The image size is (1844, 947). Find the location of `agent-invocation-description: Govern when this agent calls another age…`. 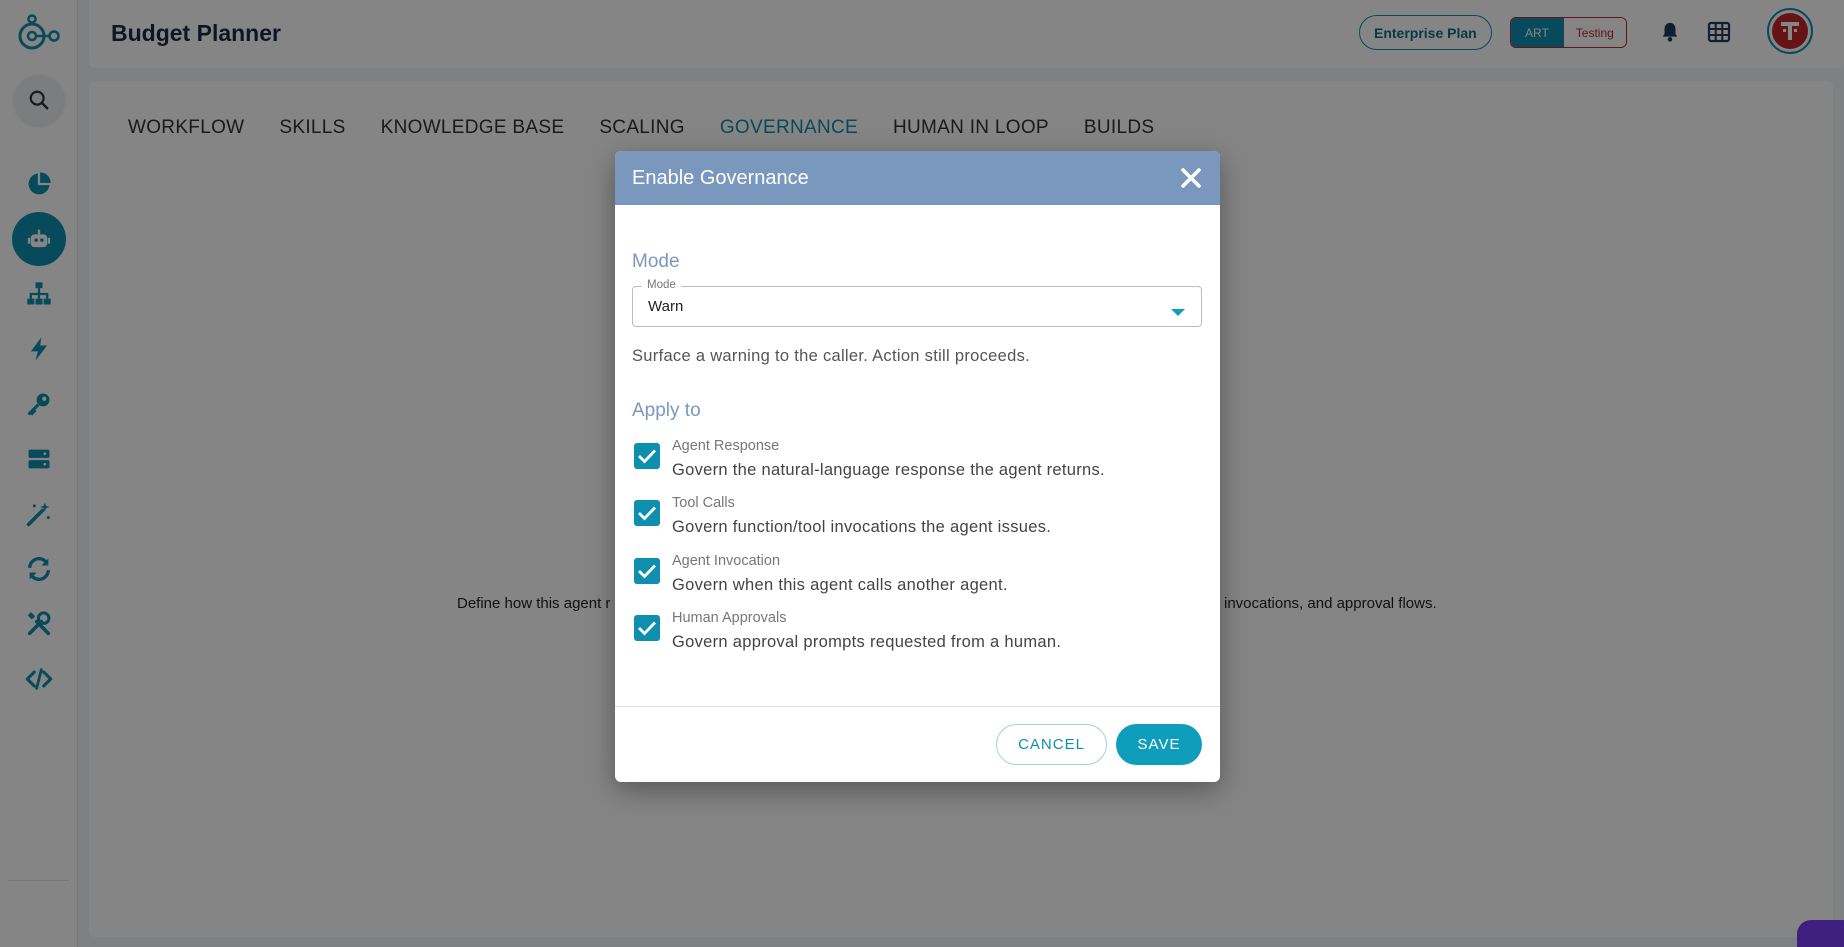

agent-invocation-description: Govern when this agent calls another age… is located at coordinates (840, 585).